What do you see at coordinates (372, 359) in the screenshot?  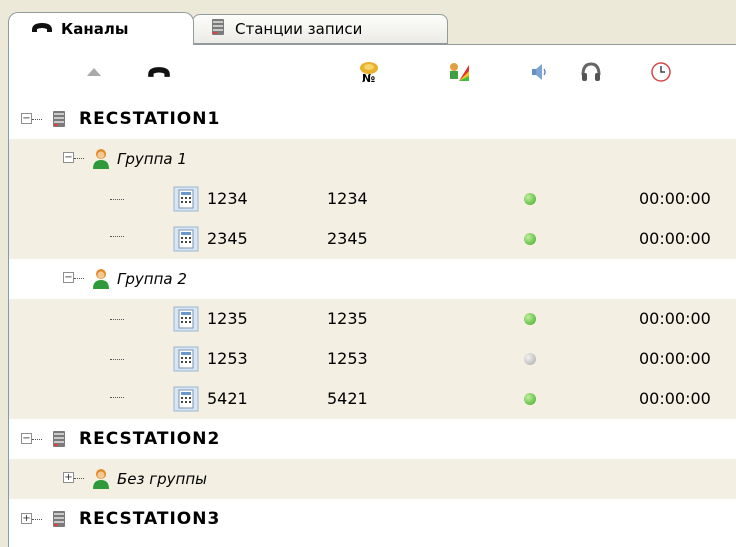 I see `tree-row-channel: 1253 1253 00:00:00` at bounding box center [372, 359].